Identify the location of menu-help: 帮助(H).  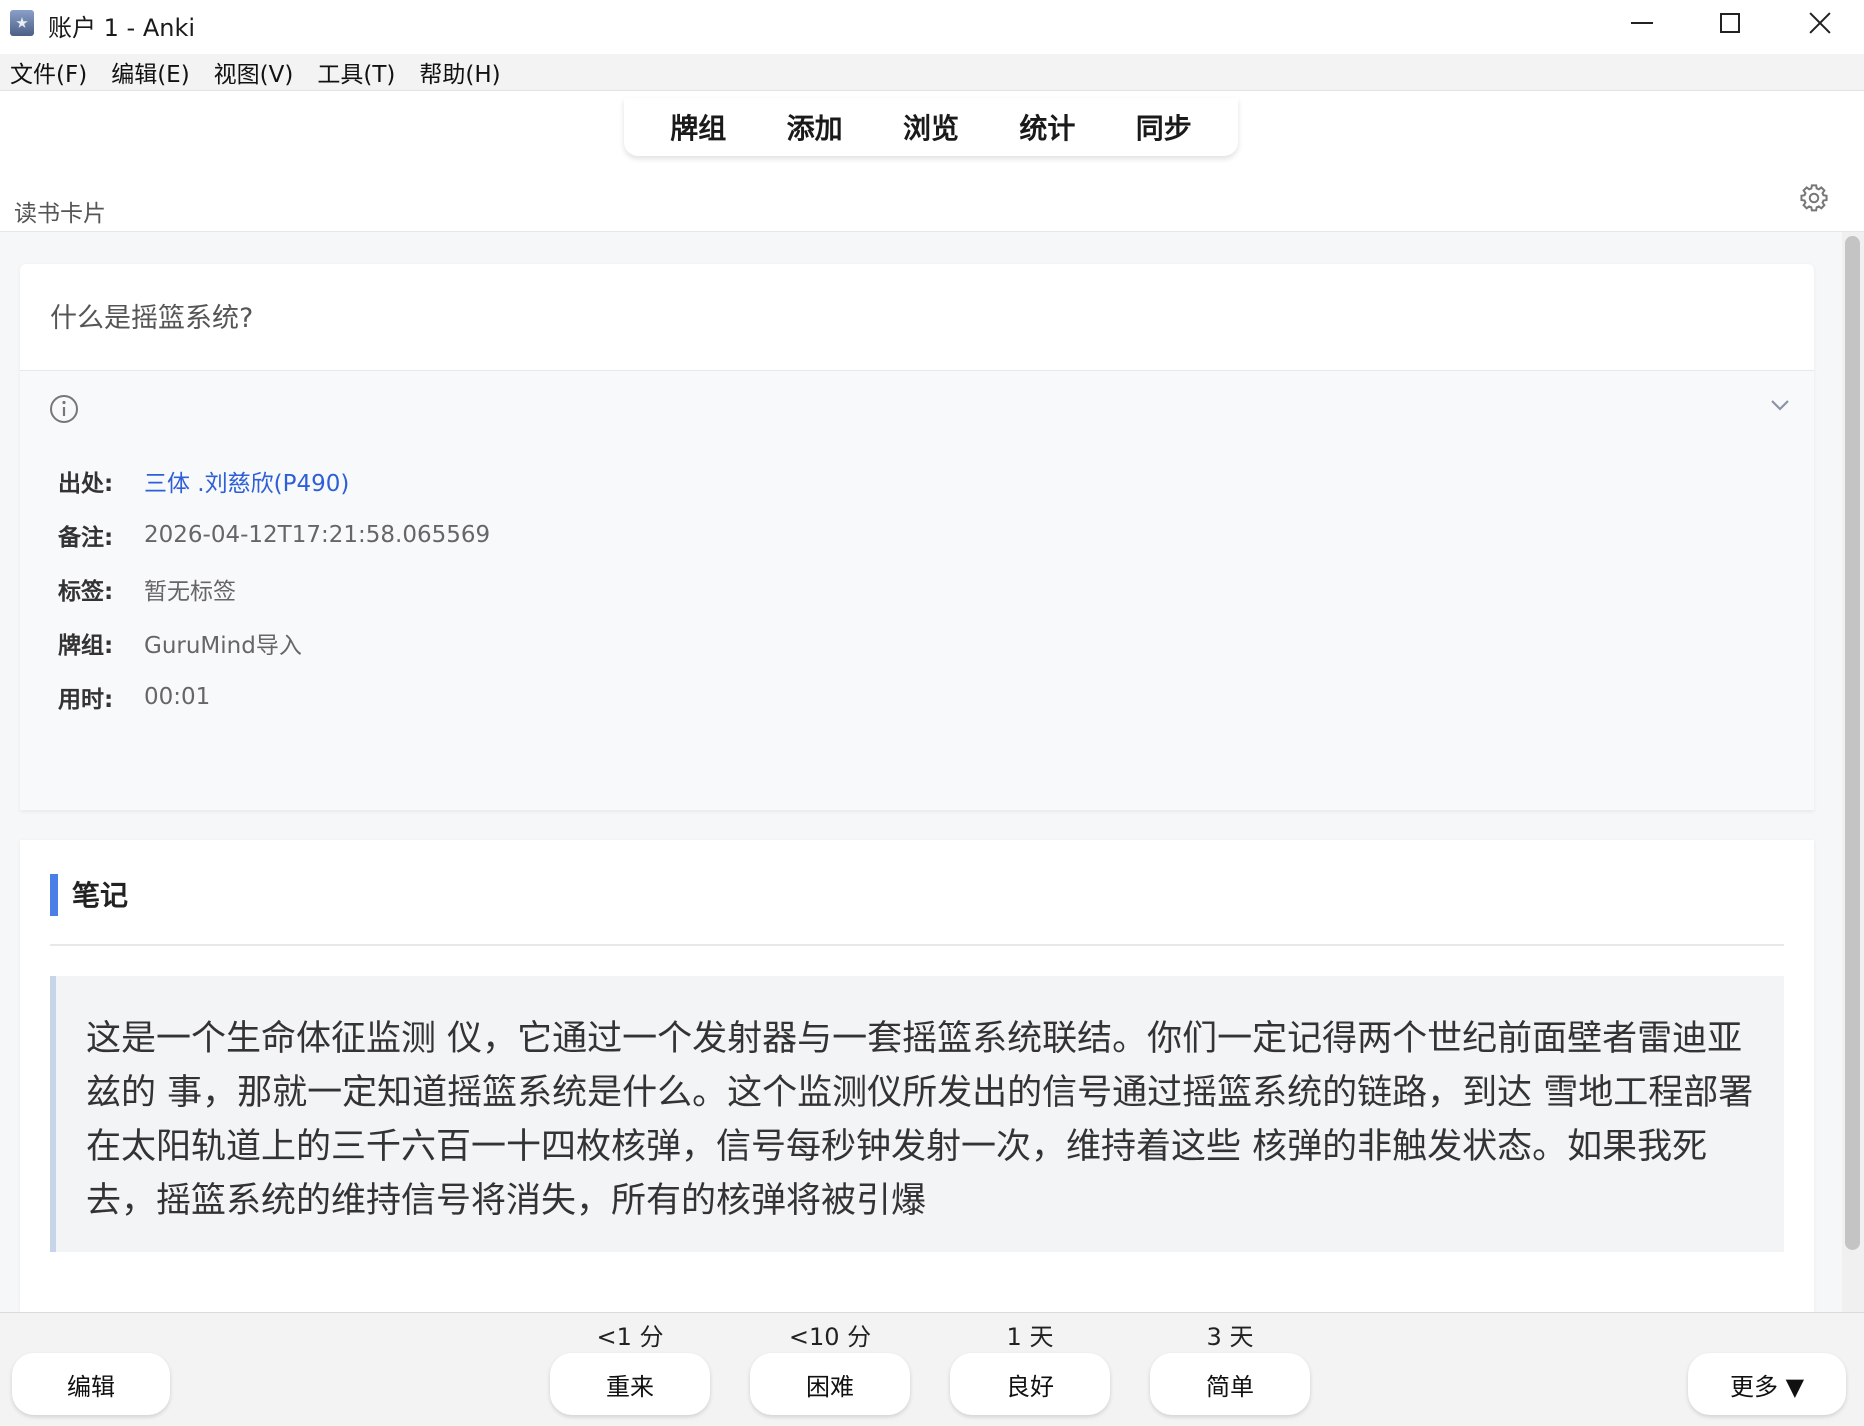
(461, 72).